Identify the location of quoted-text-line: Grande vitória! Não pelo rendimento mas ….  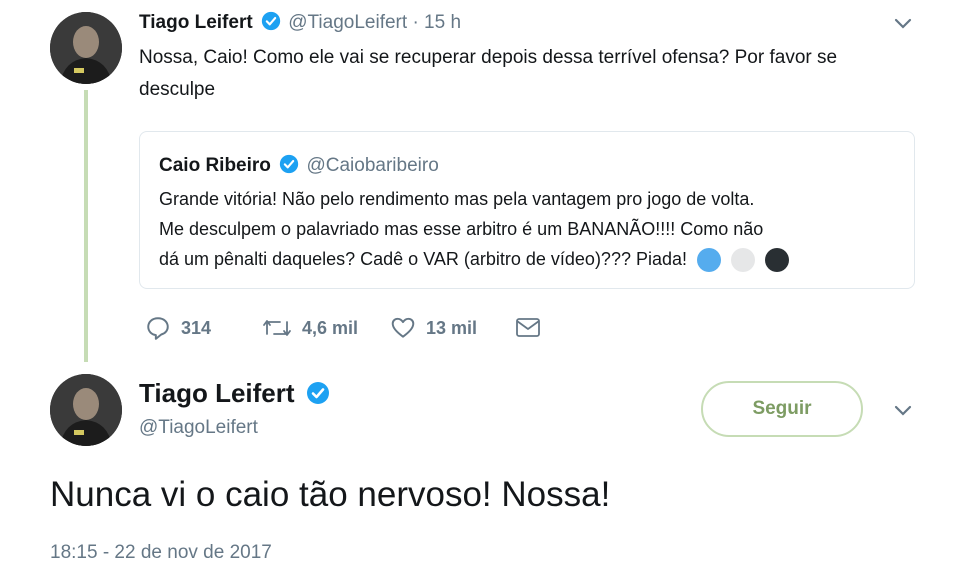
(457, 199).